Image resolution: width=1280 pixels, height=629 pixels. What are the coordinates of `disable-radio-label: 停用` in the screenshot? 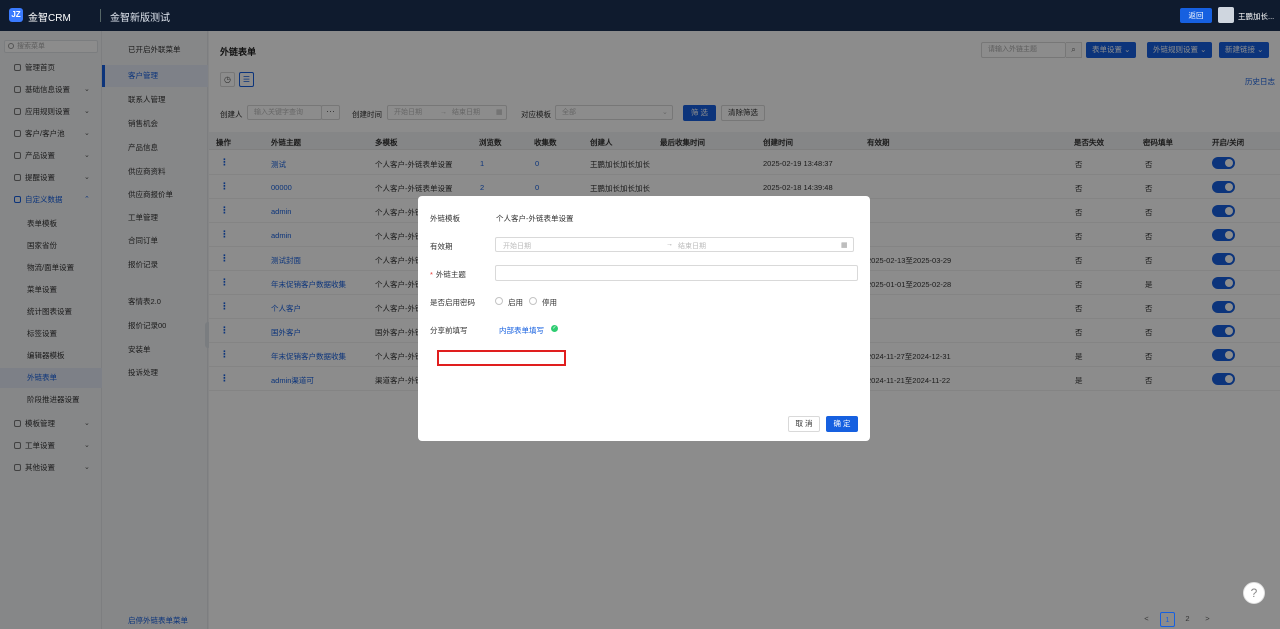 It's located at (549, 302).